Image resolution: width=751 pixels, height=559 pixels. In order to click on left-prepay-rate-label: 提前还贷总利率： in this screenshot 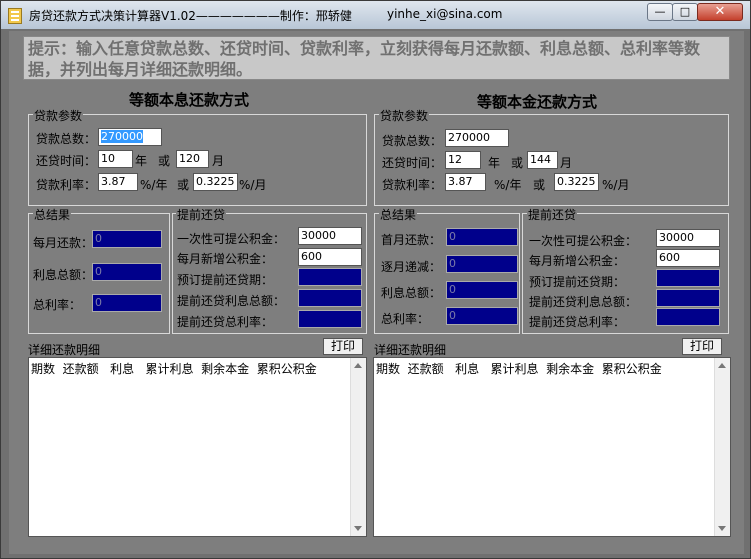, I will do `click(225, 322)`.